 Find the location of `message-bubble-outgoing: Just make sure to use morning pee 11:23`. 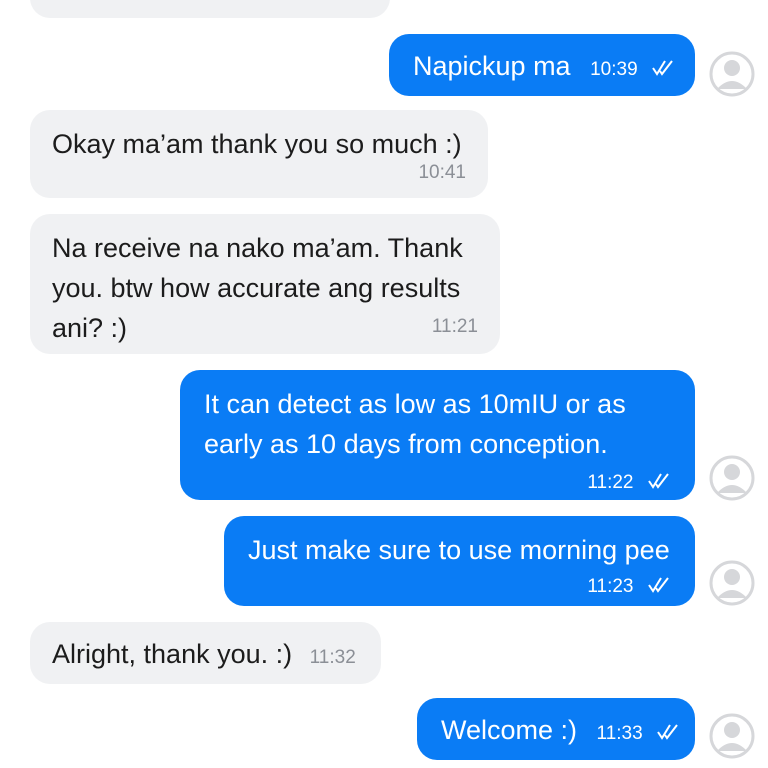

message-bubble-outgoing: Just make sure to use morning pee 11:23 is located at coordinates (459, 561).